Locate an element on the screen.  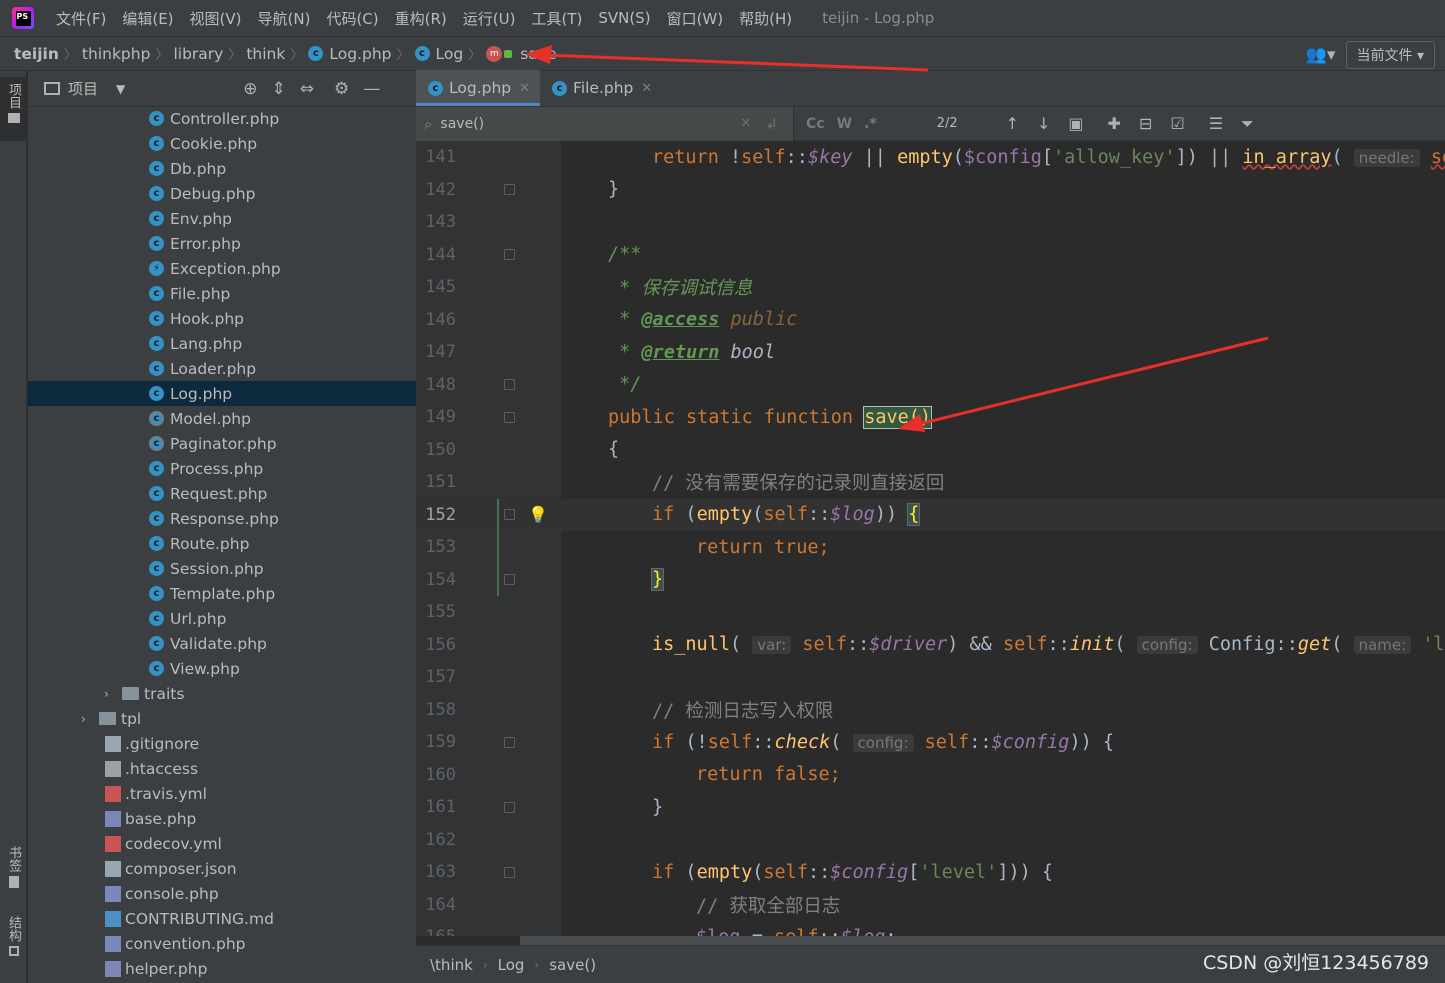
clear-icon: ✕ is located at coordinates (745, 123).